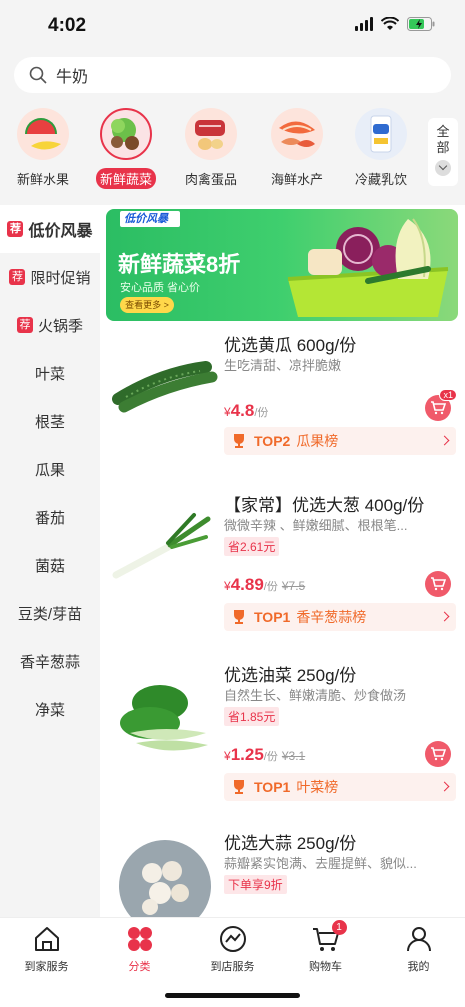 This screenshot has width=465, height=1007. What do you see at coordinates (293, 586) in the screenshot?
I see `original-price: ¥7.5` at bounding box center [293, 586].